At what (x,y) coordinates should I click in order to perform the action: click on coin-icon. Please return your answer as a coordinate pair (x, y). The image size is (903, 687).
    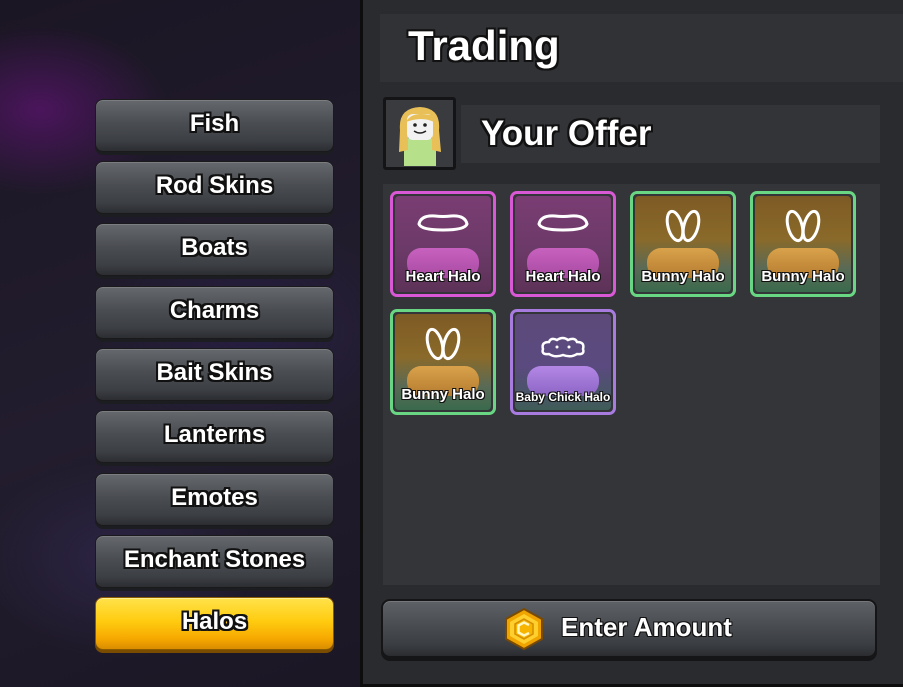
    Looking at the image, I should click on (524, 629).